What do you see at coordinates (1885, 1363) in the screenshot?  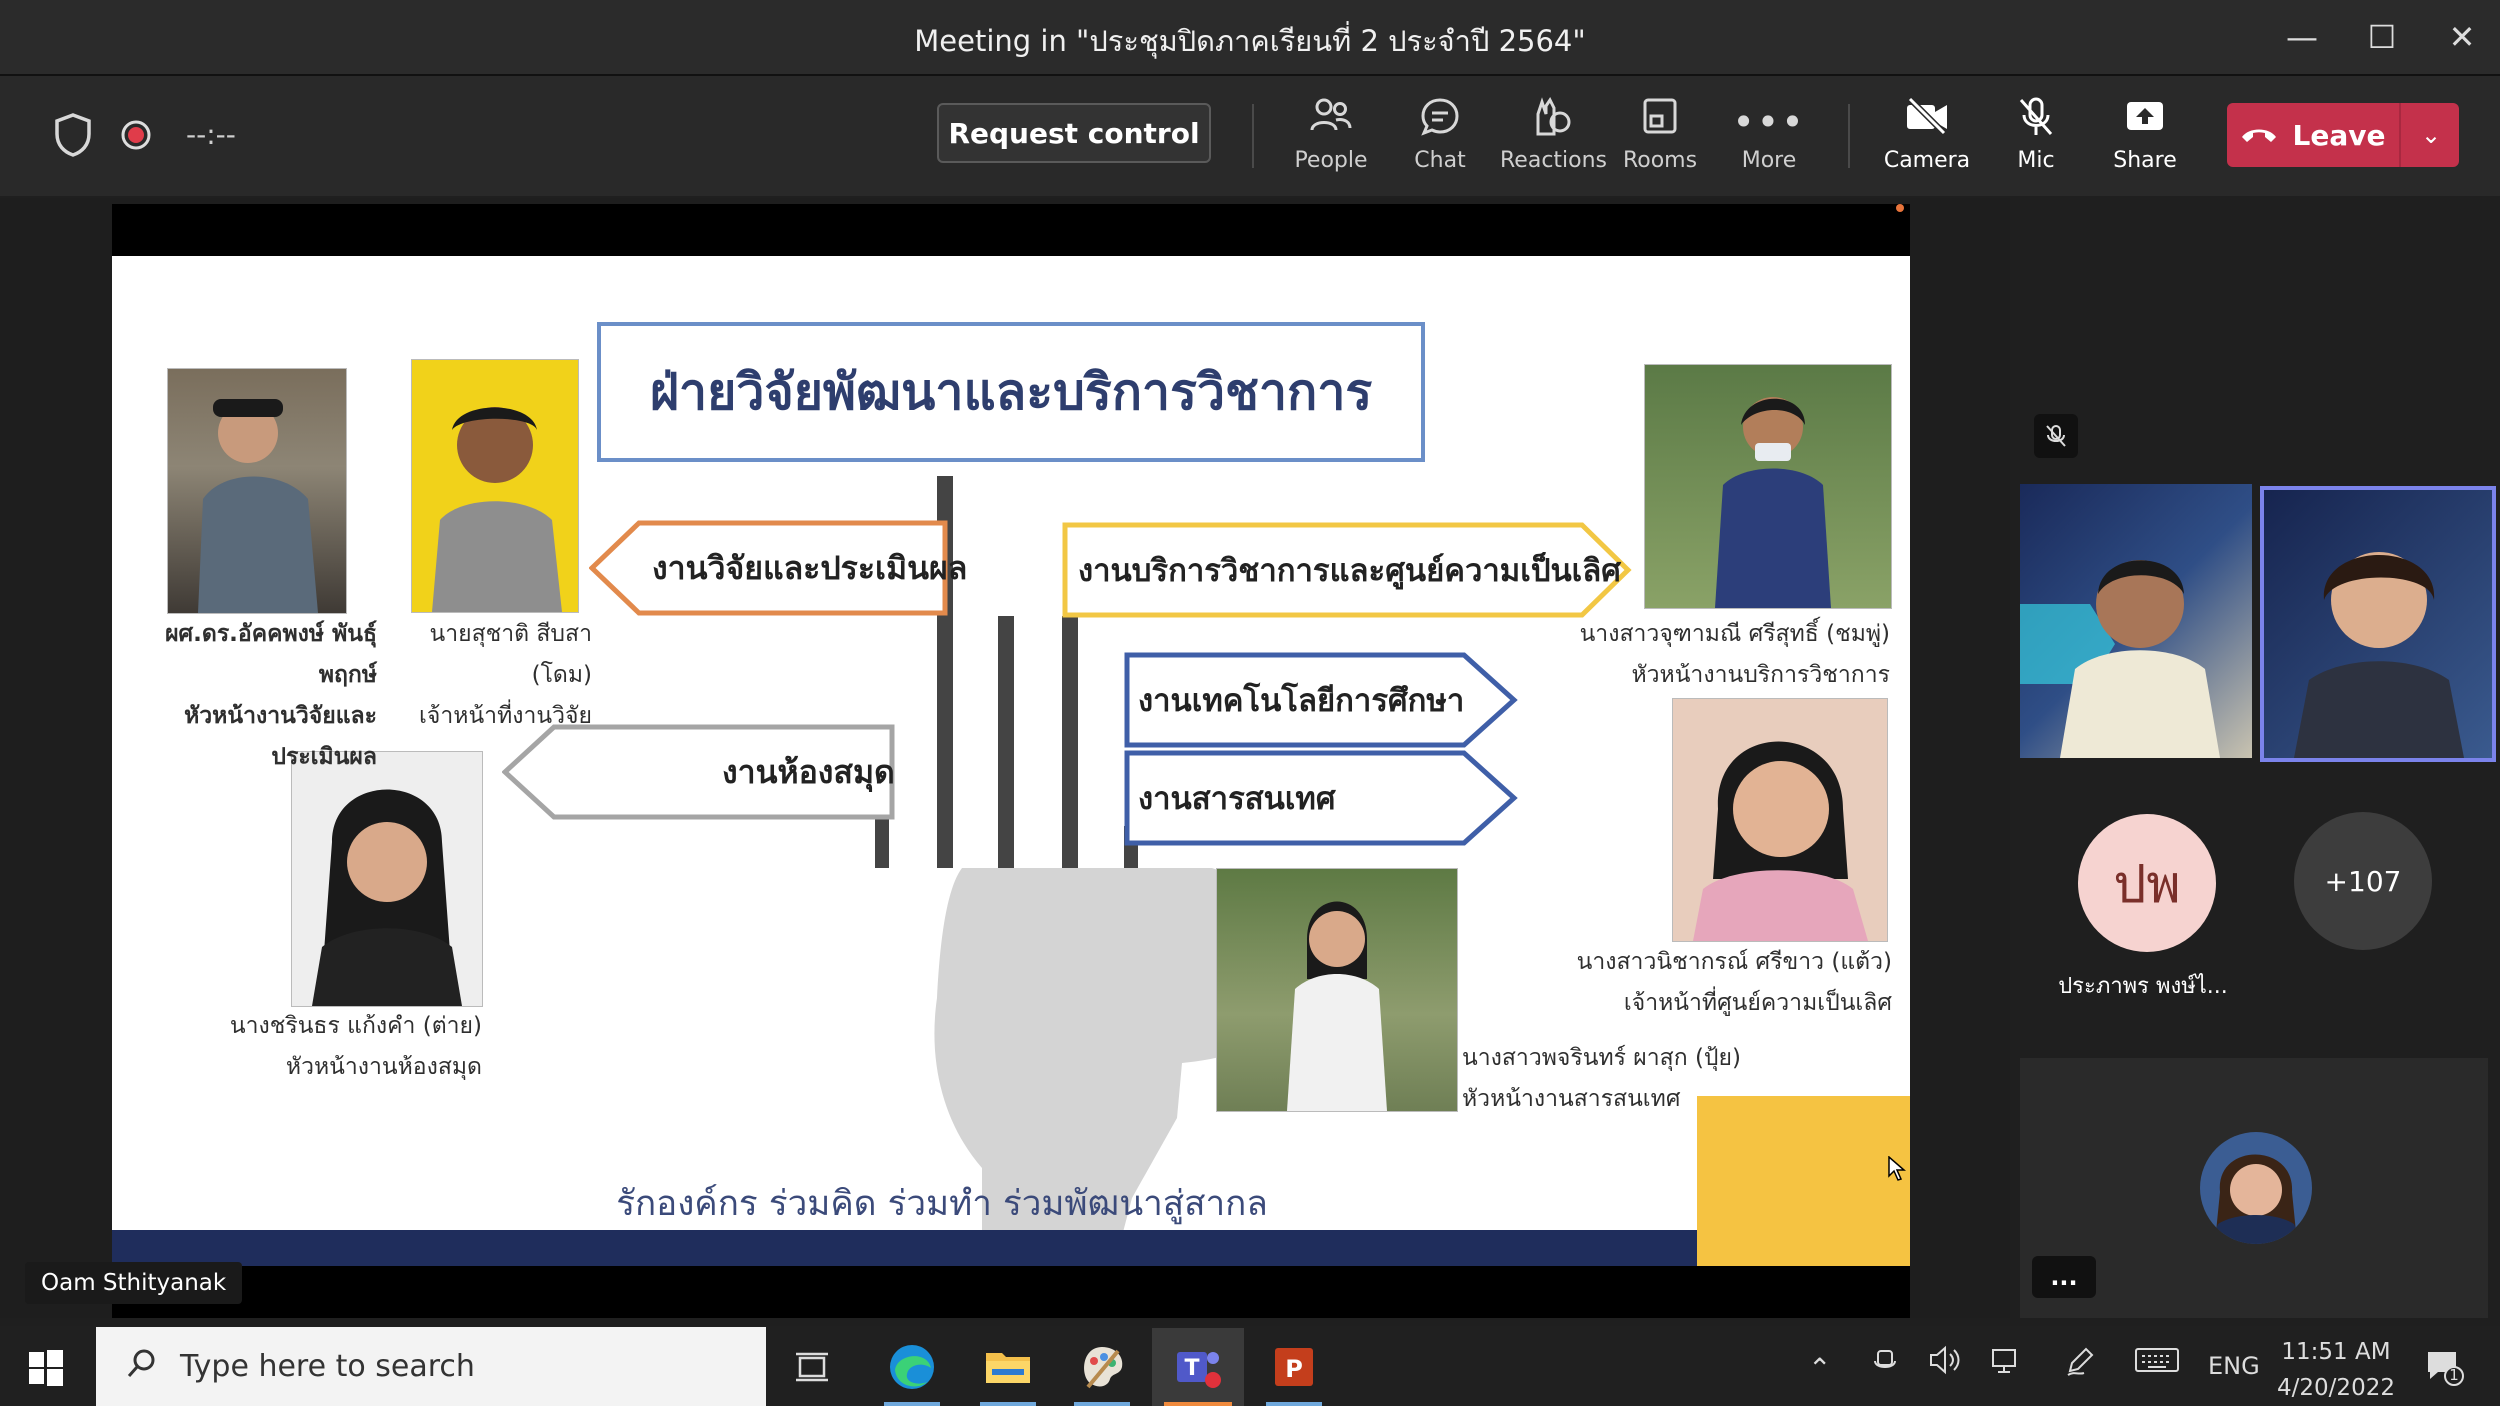 I see `meet-now-icon` at bounding box center [1885, 1363].